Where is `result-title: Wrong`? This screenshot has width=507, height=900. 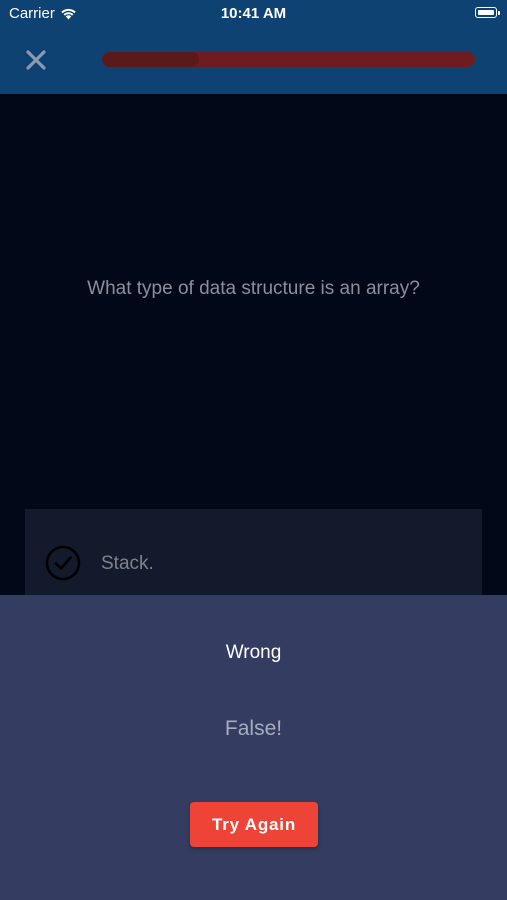 result-title: Wrong is located at coordinates (253, 652).